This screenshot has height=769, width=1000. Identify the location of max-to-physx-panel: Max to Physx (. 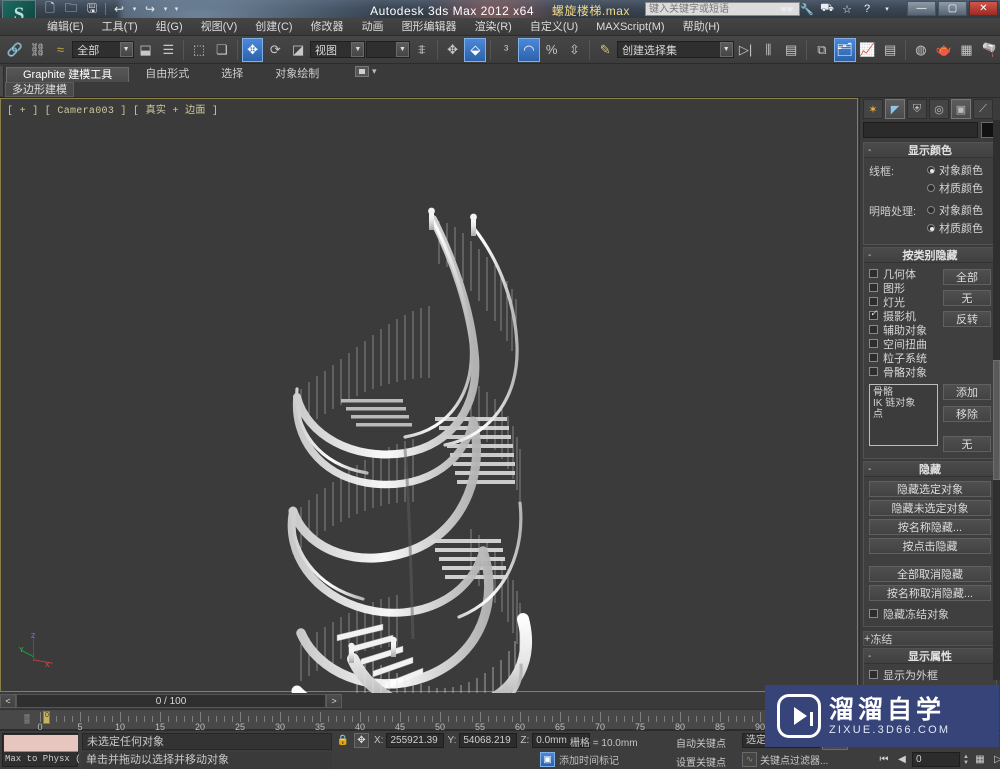
(41, 750).